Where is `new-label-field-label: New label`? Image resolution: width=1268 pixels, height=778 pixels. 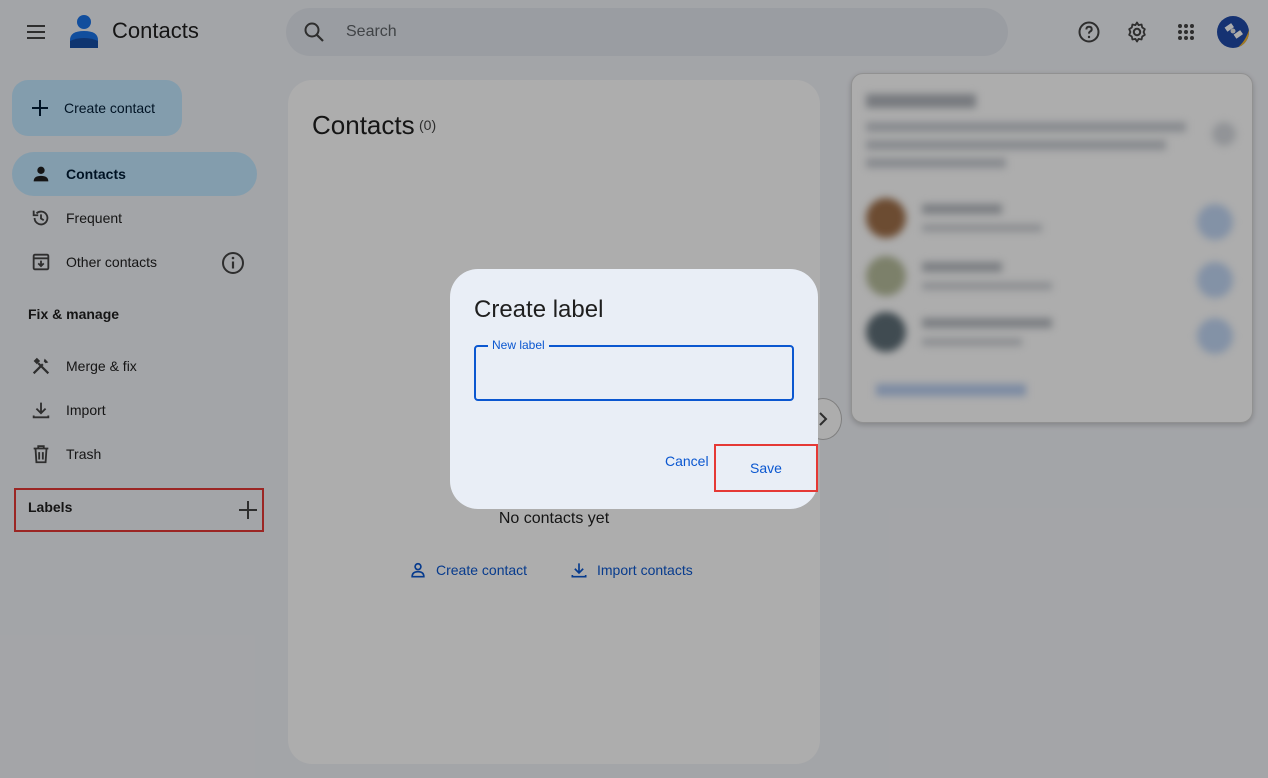
new-label-field-label: New label is located at coordinates (518, 345).